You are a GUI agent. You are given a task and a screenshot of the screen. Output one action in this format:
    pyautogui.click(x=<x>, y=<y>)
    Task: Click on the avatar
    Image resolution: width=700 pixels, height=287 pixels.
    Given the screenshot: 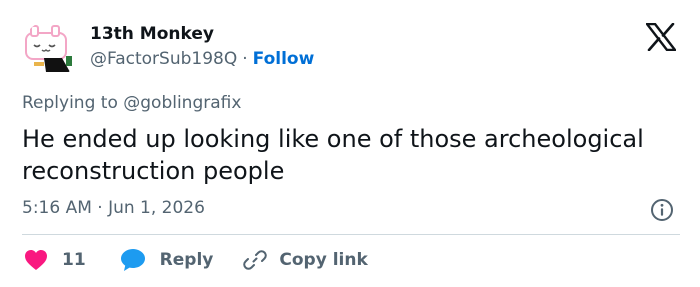 What is the action you would take?
    pyautogui.click(x=51, y=49)
    